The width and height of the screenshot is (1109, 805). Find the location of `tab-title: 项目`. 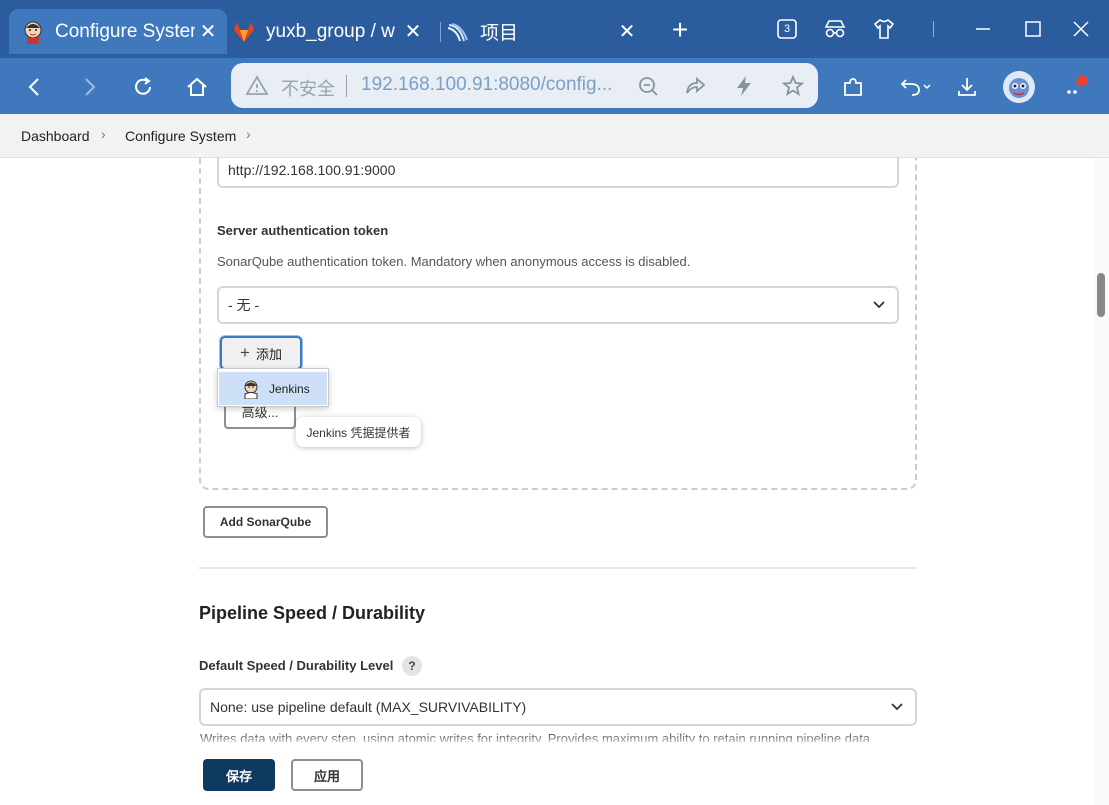

tab-title: 项目 is located at coordinates (499, 33).